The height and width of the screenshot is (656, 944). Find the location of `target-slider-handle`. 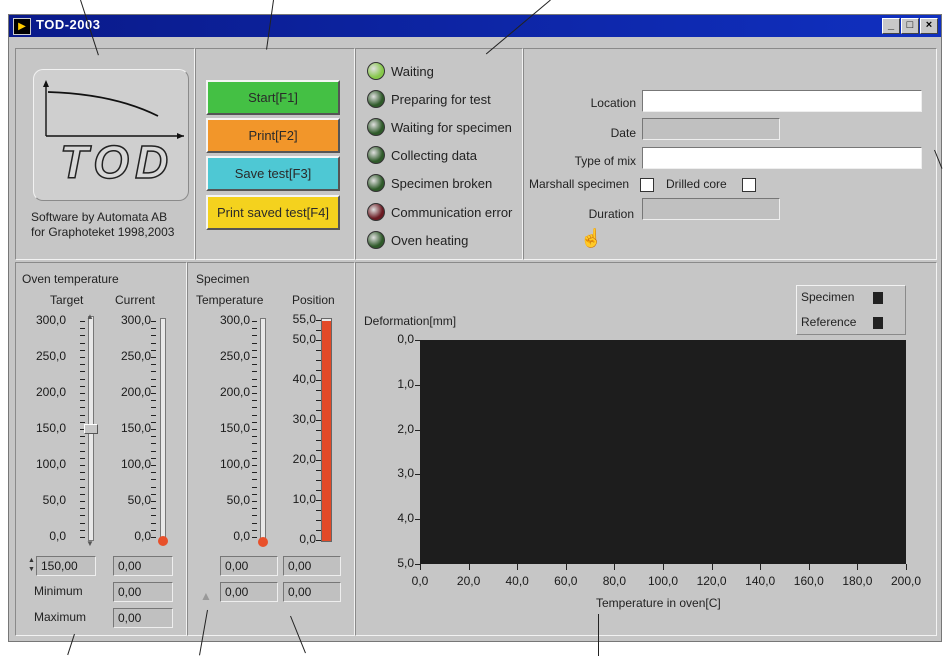

target-slider-handle is located at coordinates (91, 429).